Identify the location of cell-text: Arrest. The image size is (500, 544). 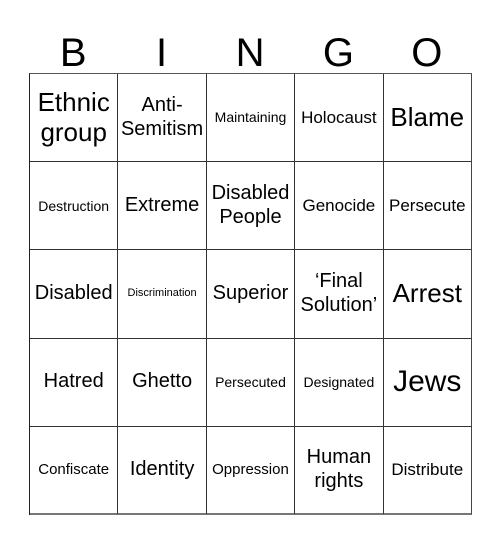
(427, 293).